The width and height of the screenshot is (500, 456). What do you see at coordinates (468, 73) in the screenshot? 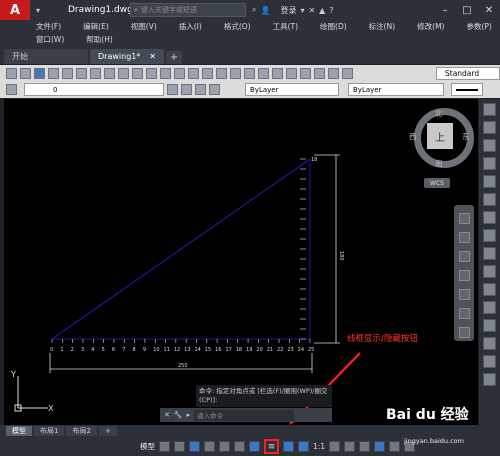
I see `text-style-select: Standard` at bounding box center [468, 73].